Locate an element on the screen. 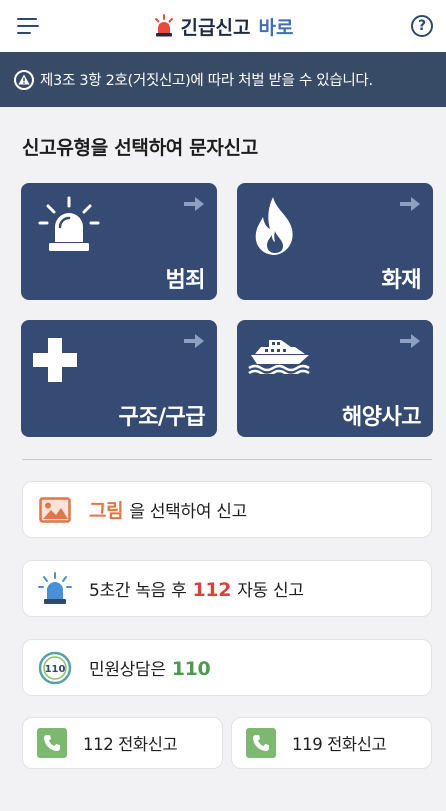 The width and height of the screenshot is (446, 811). fire-icon is located at coordinates (274, 226).